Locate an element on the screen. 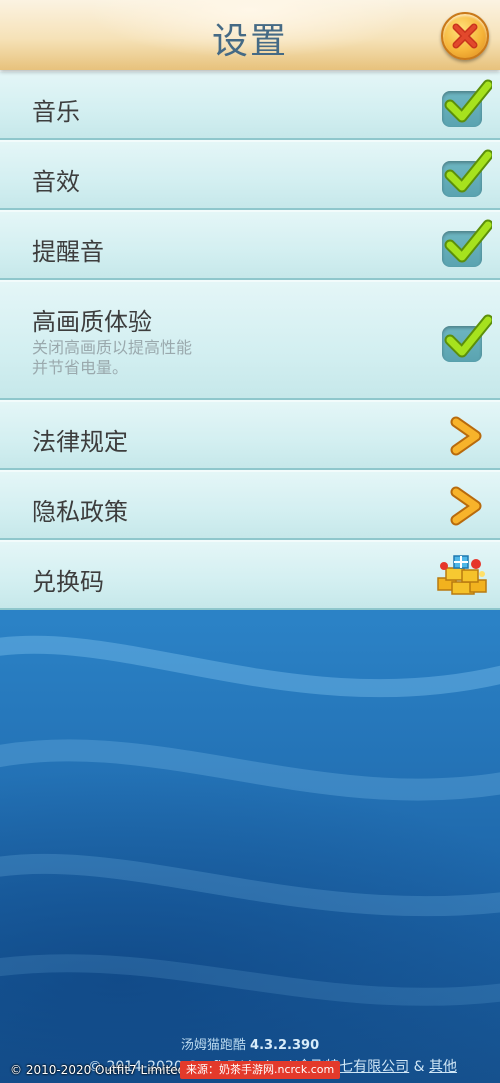 Image resolution: width=500 pixels, height=1083 pixels. close-button is located at coordinates (465, 36).